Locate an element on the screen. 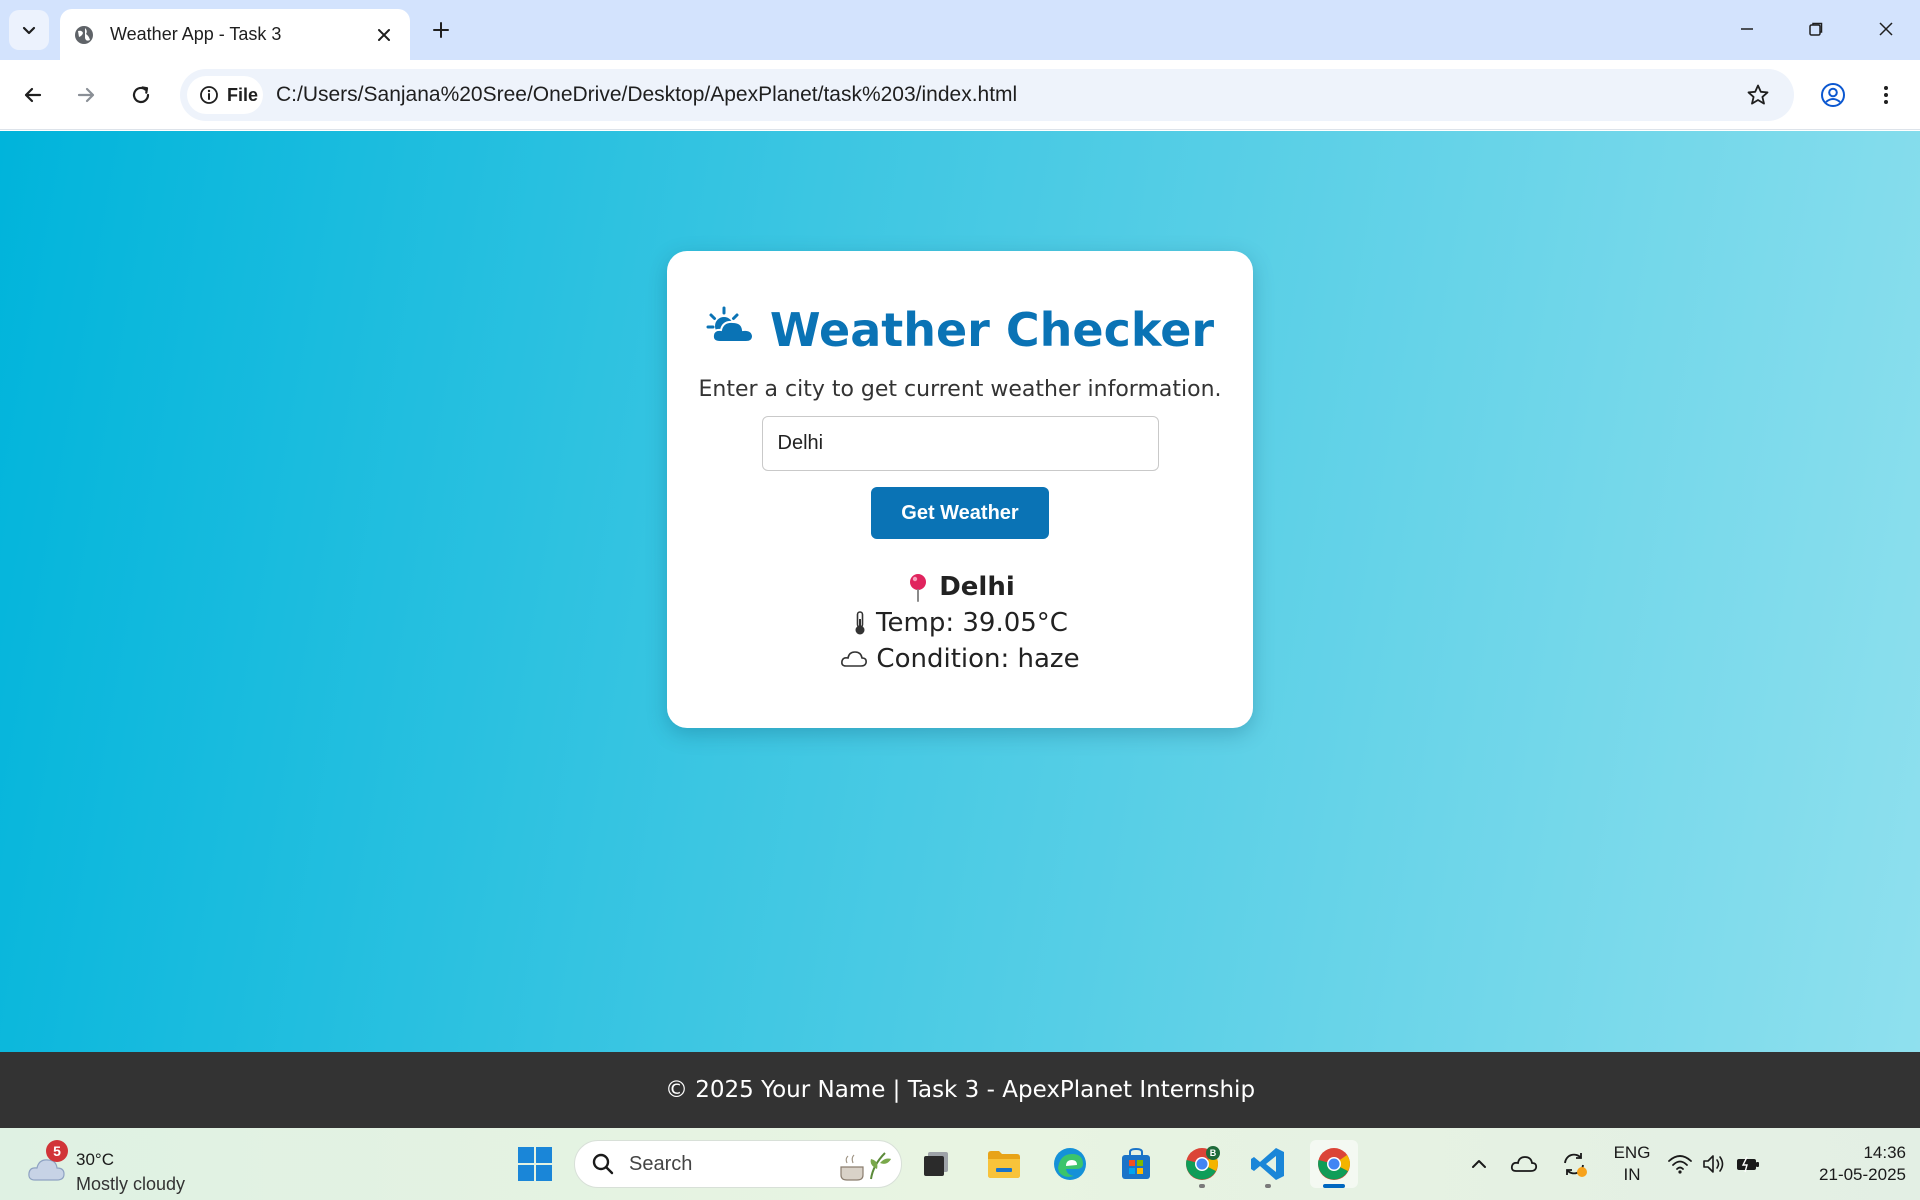  result-temp: Temp: 39.05°C is located at coordinates (972, 623).